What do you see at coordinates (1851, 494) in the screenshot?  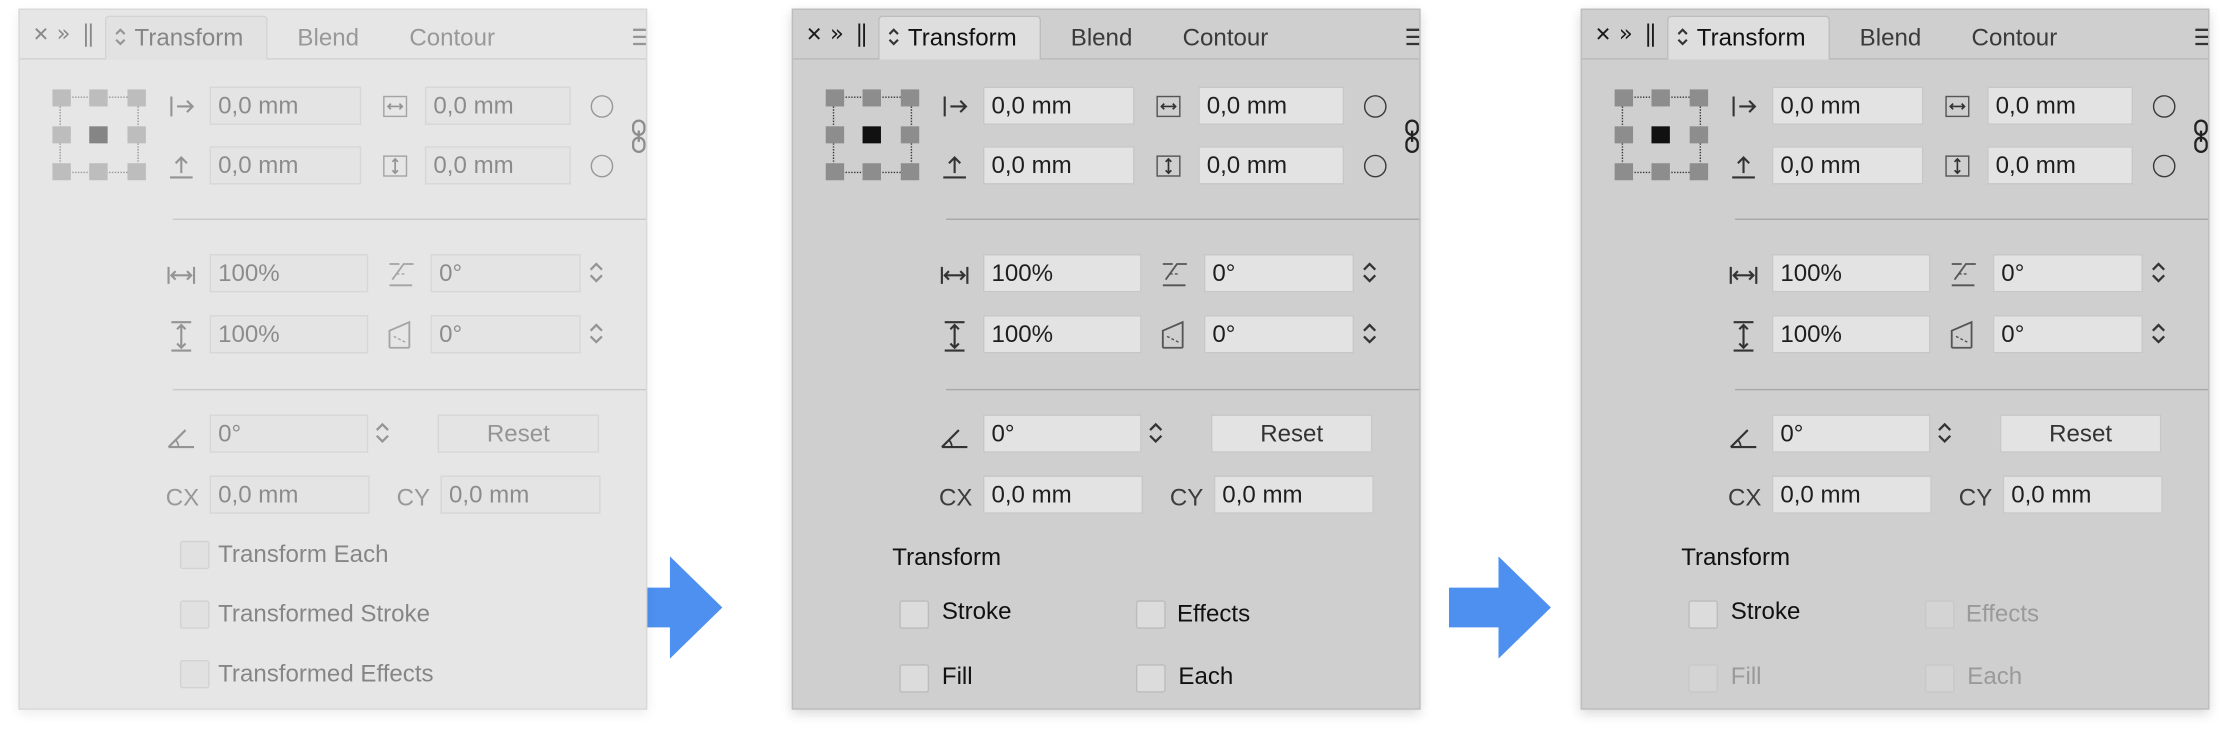 I see `cx-field: 0,0 mm` at bounding box center [1851, 494].